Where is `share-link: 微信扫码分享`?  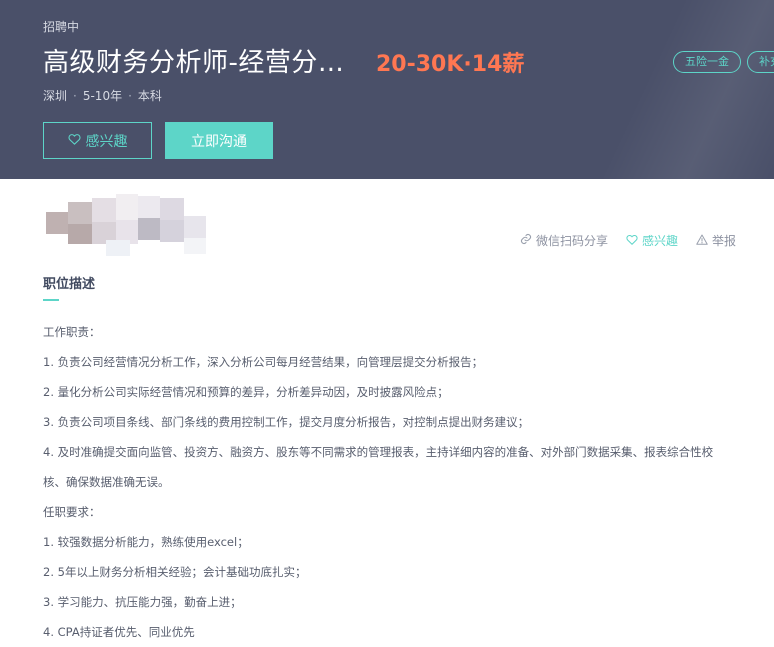
share-link: 微信扫码分享 is located at coordinates (564, 240).